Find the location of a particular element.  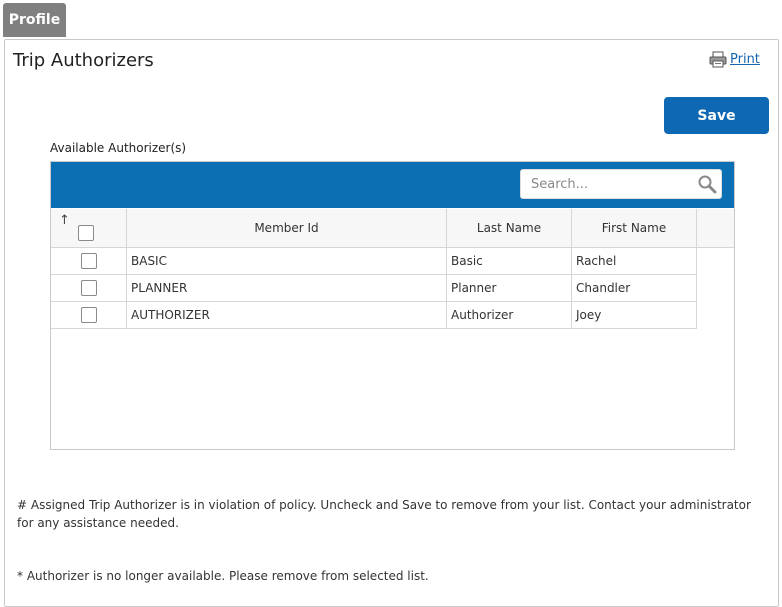

column-header-spacer is located at coordinates (715, 228).